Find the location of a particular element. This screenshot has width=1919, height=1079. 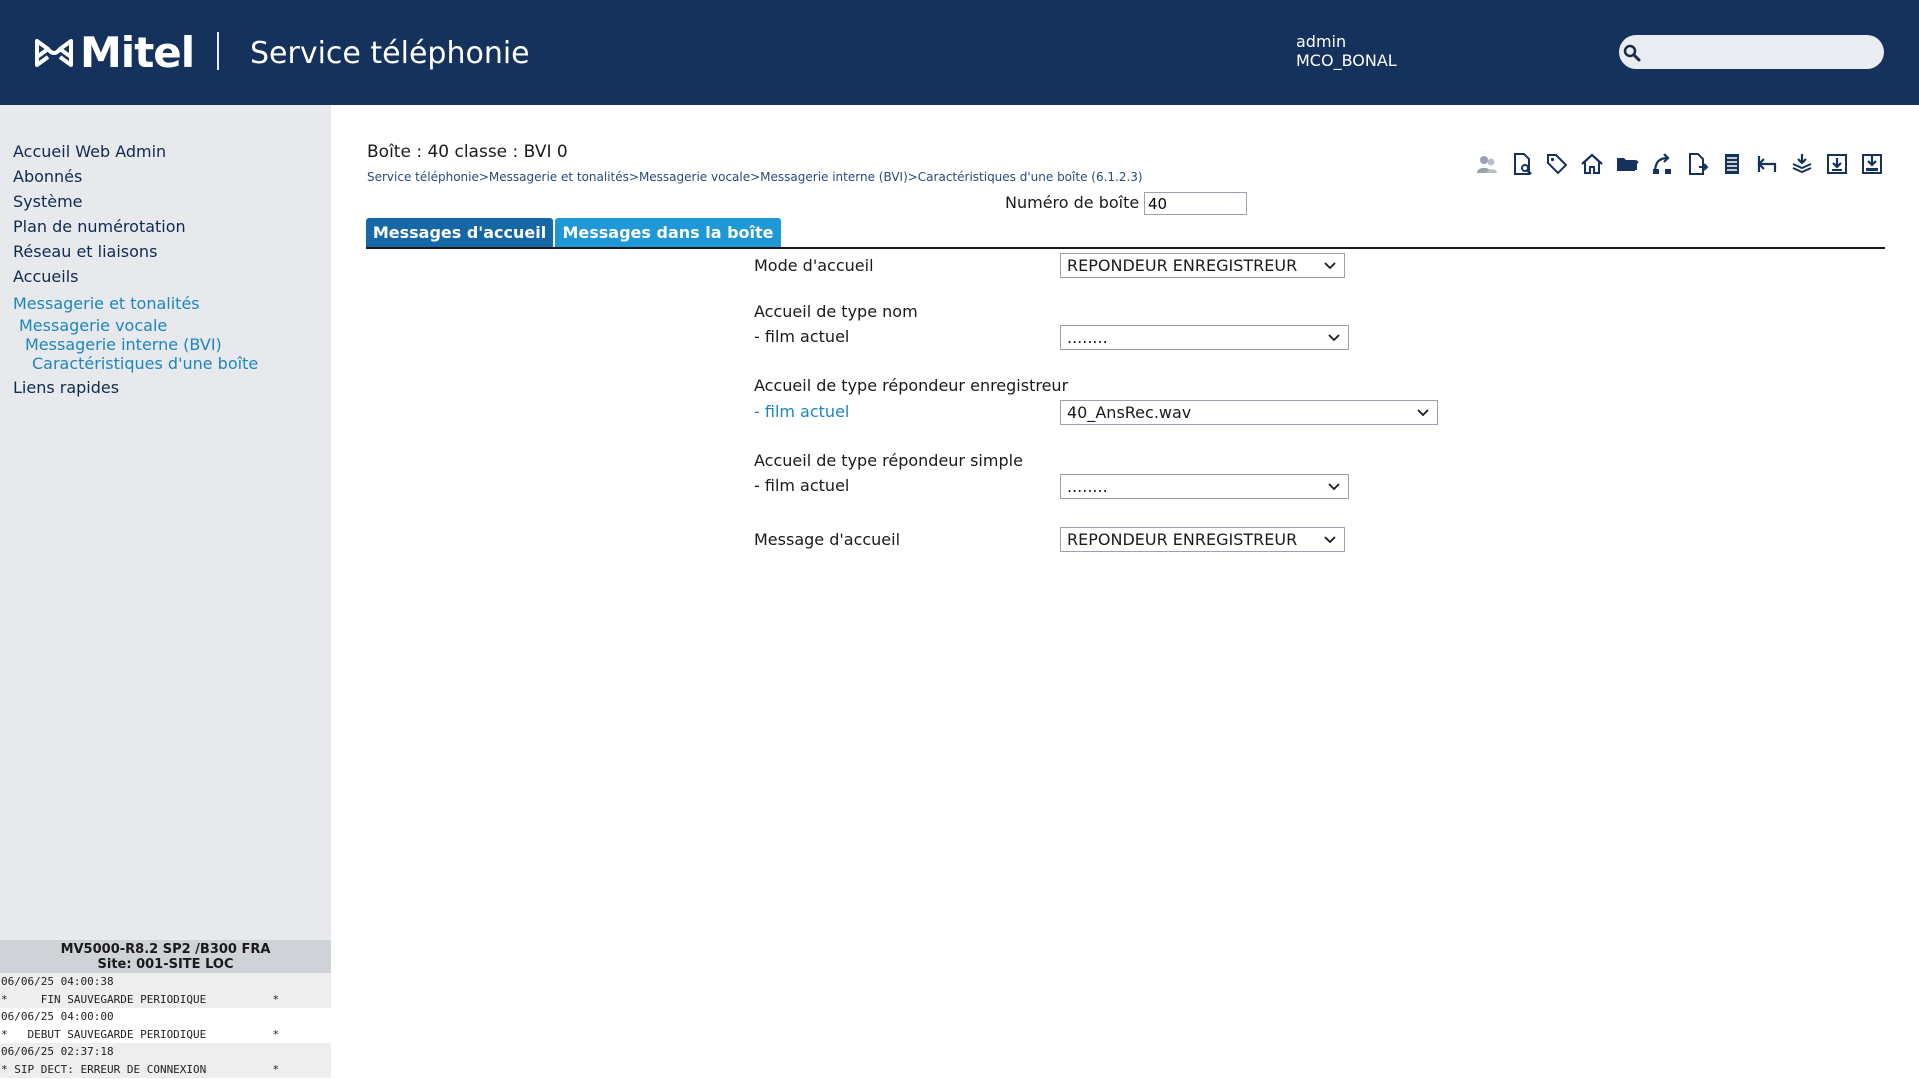

download-box-icon is located at coordinates (1836, 163).